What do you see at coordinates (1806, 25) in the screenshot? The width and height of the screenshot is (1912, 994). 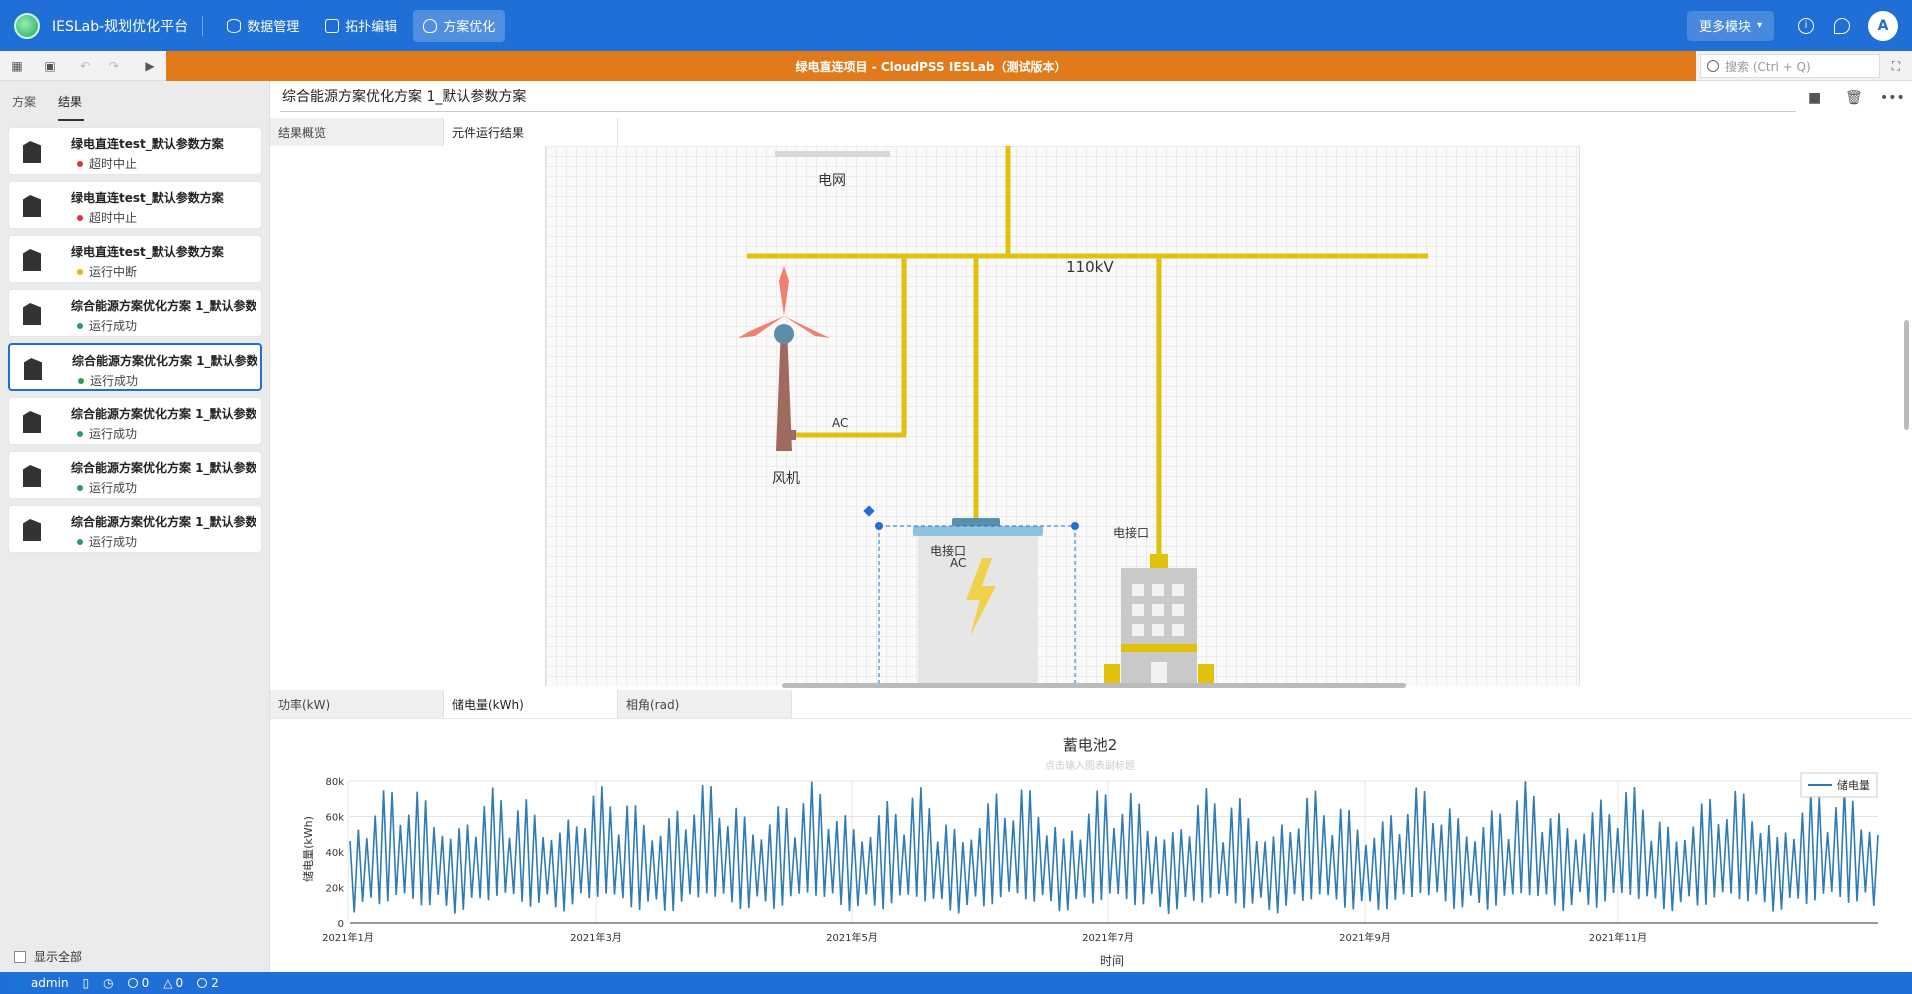 I see `info-icon: i` at bounding box center [1806, 25].